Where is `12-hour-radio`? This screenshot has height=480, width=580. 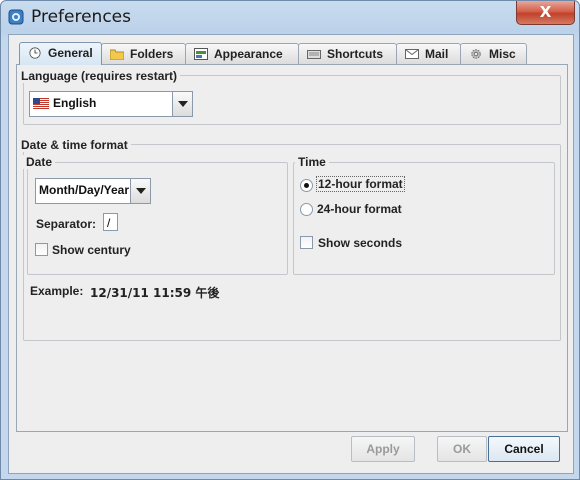
12-hour-radio is located at coordinates (306, 185).